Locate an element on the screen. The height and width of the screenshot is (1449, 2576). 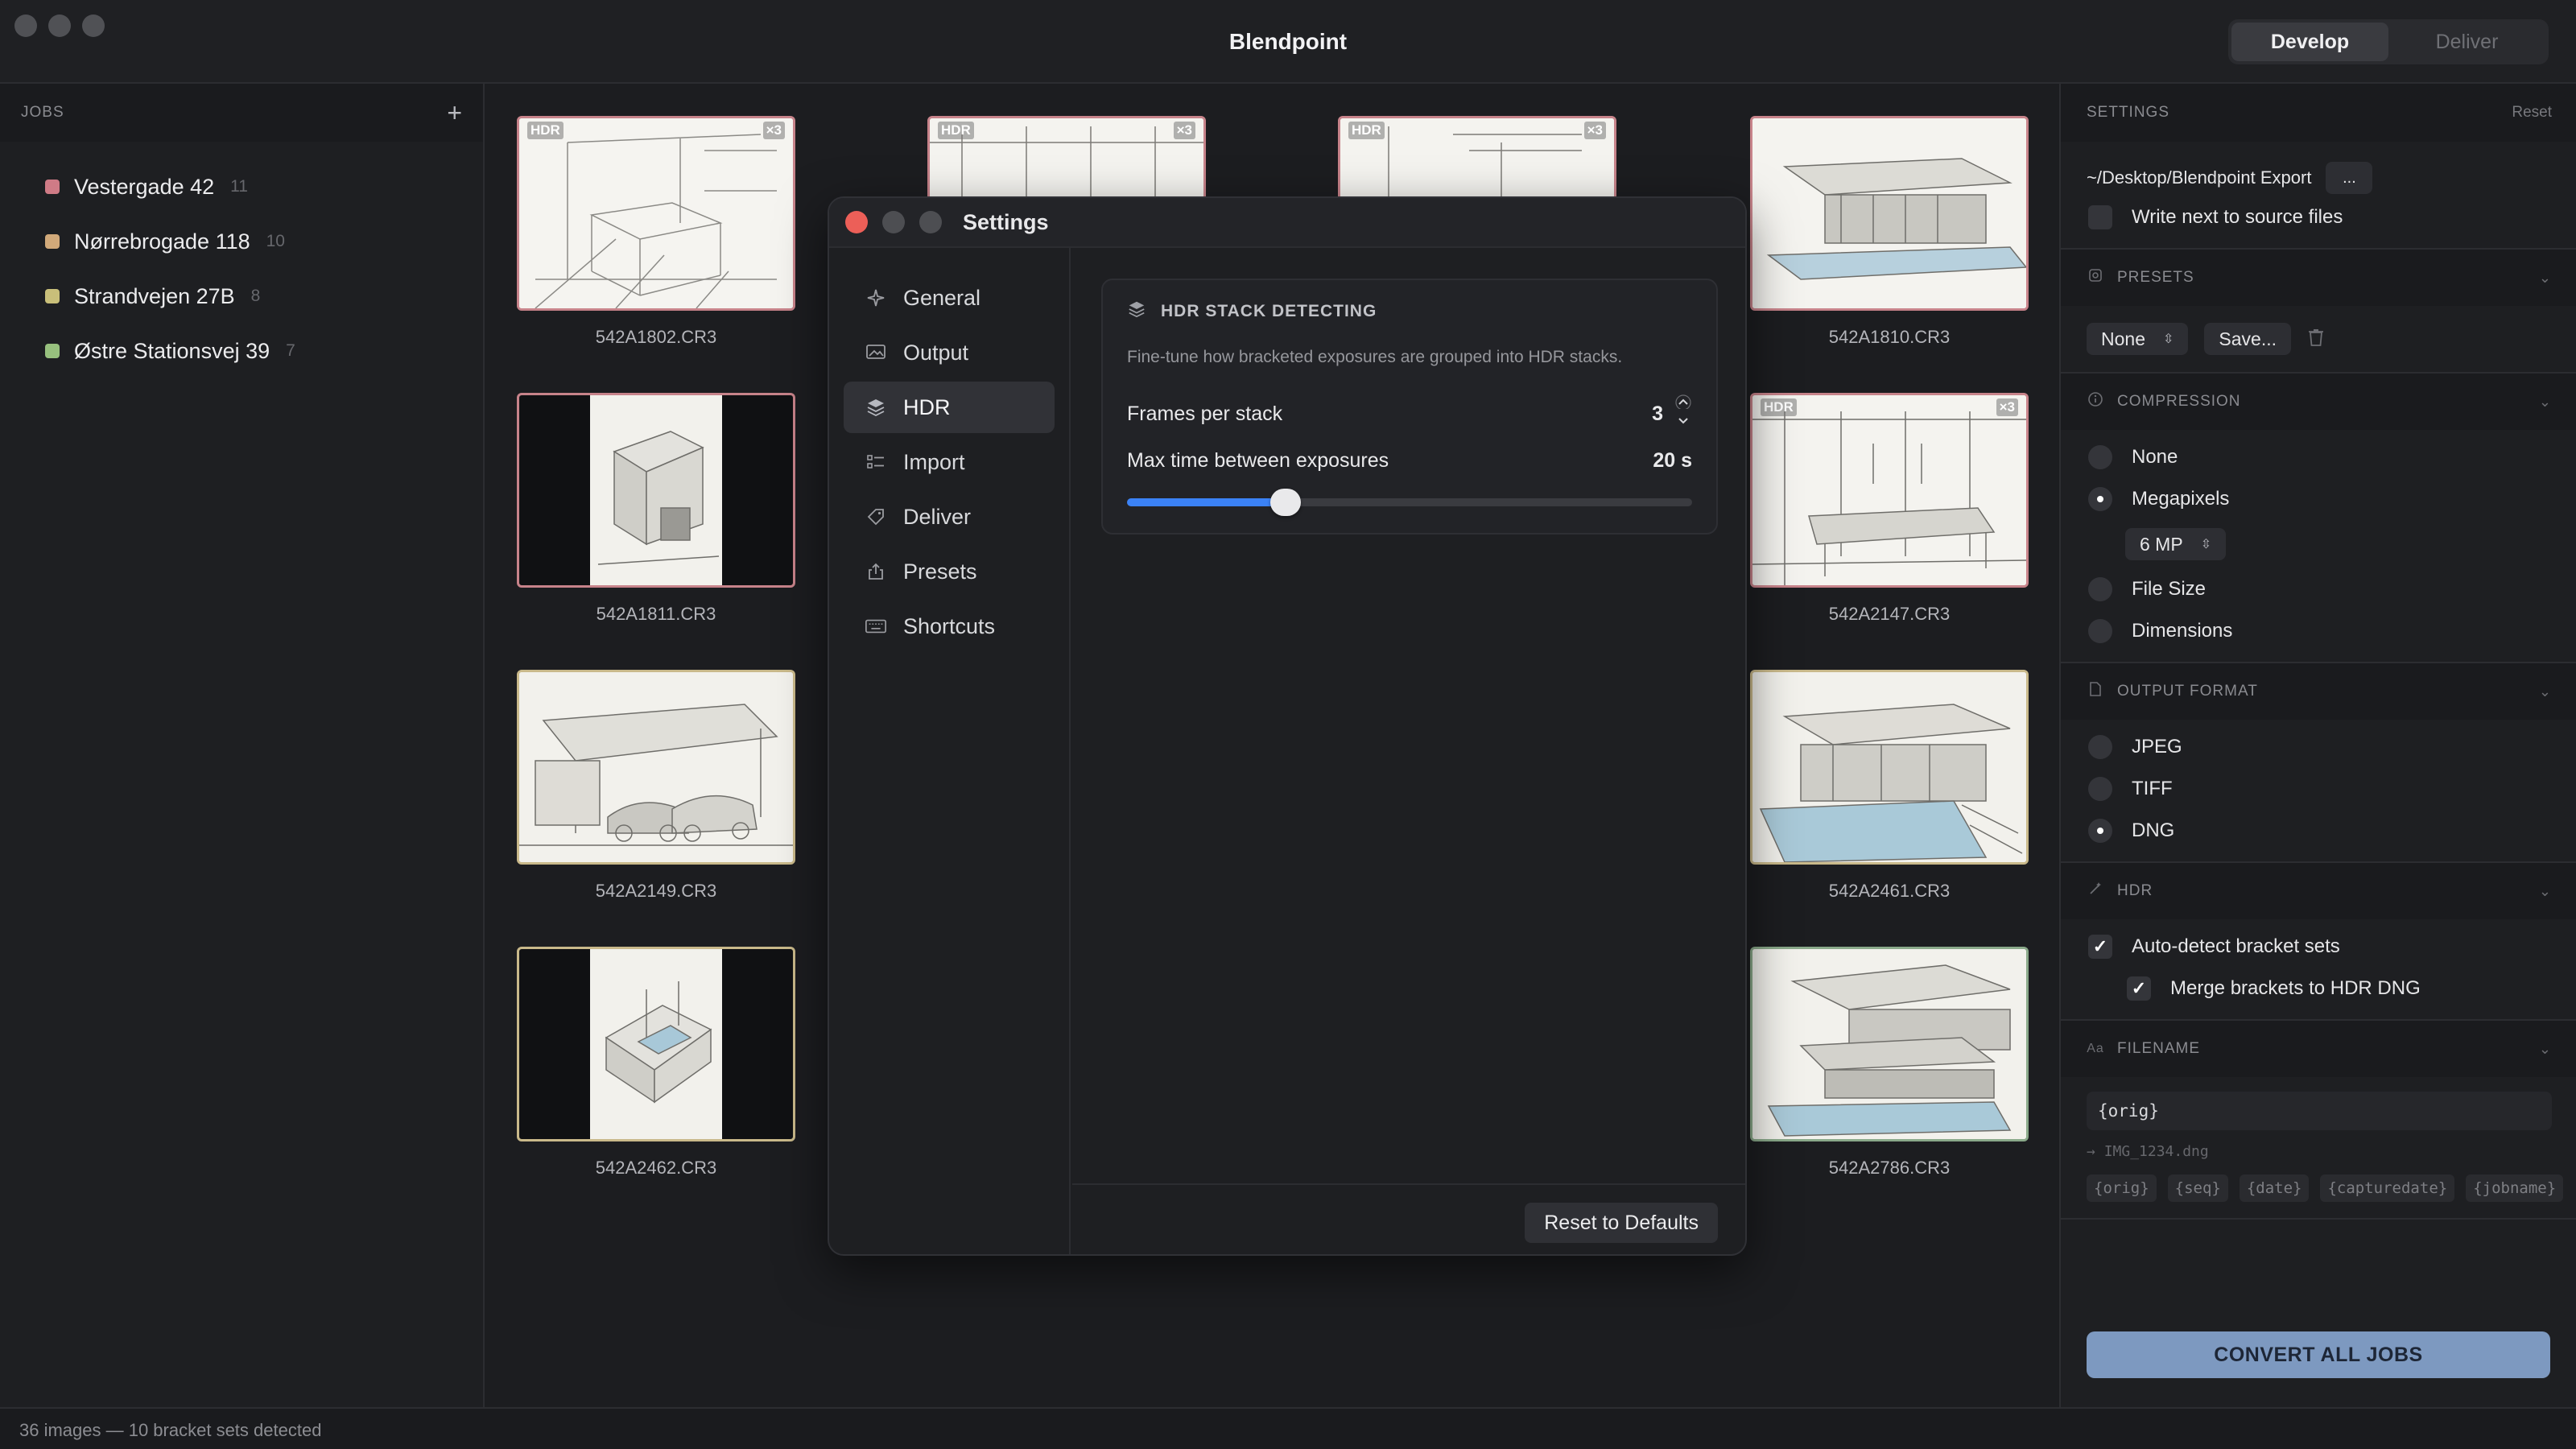
max-time-label: Max time between exposures is located at coordinates (1258, 460).